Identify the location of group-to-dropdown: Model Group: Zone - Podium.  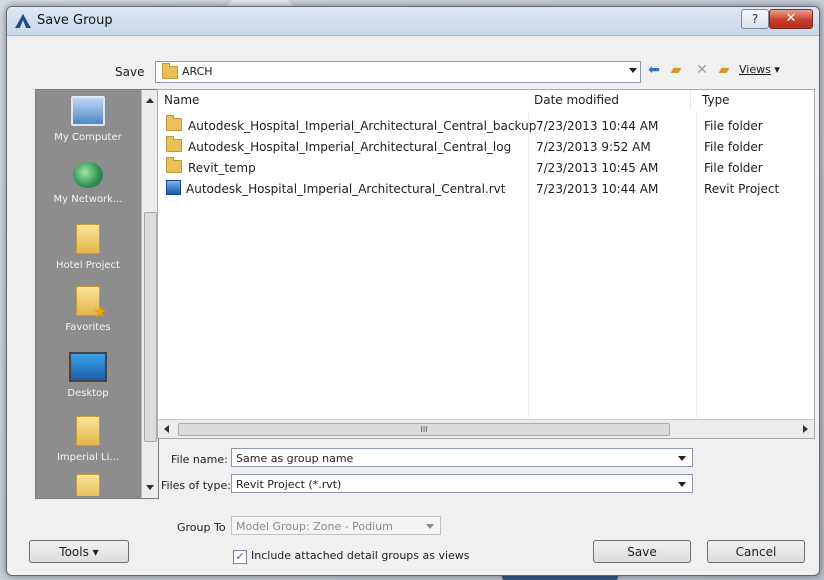
(336, 525).